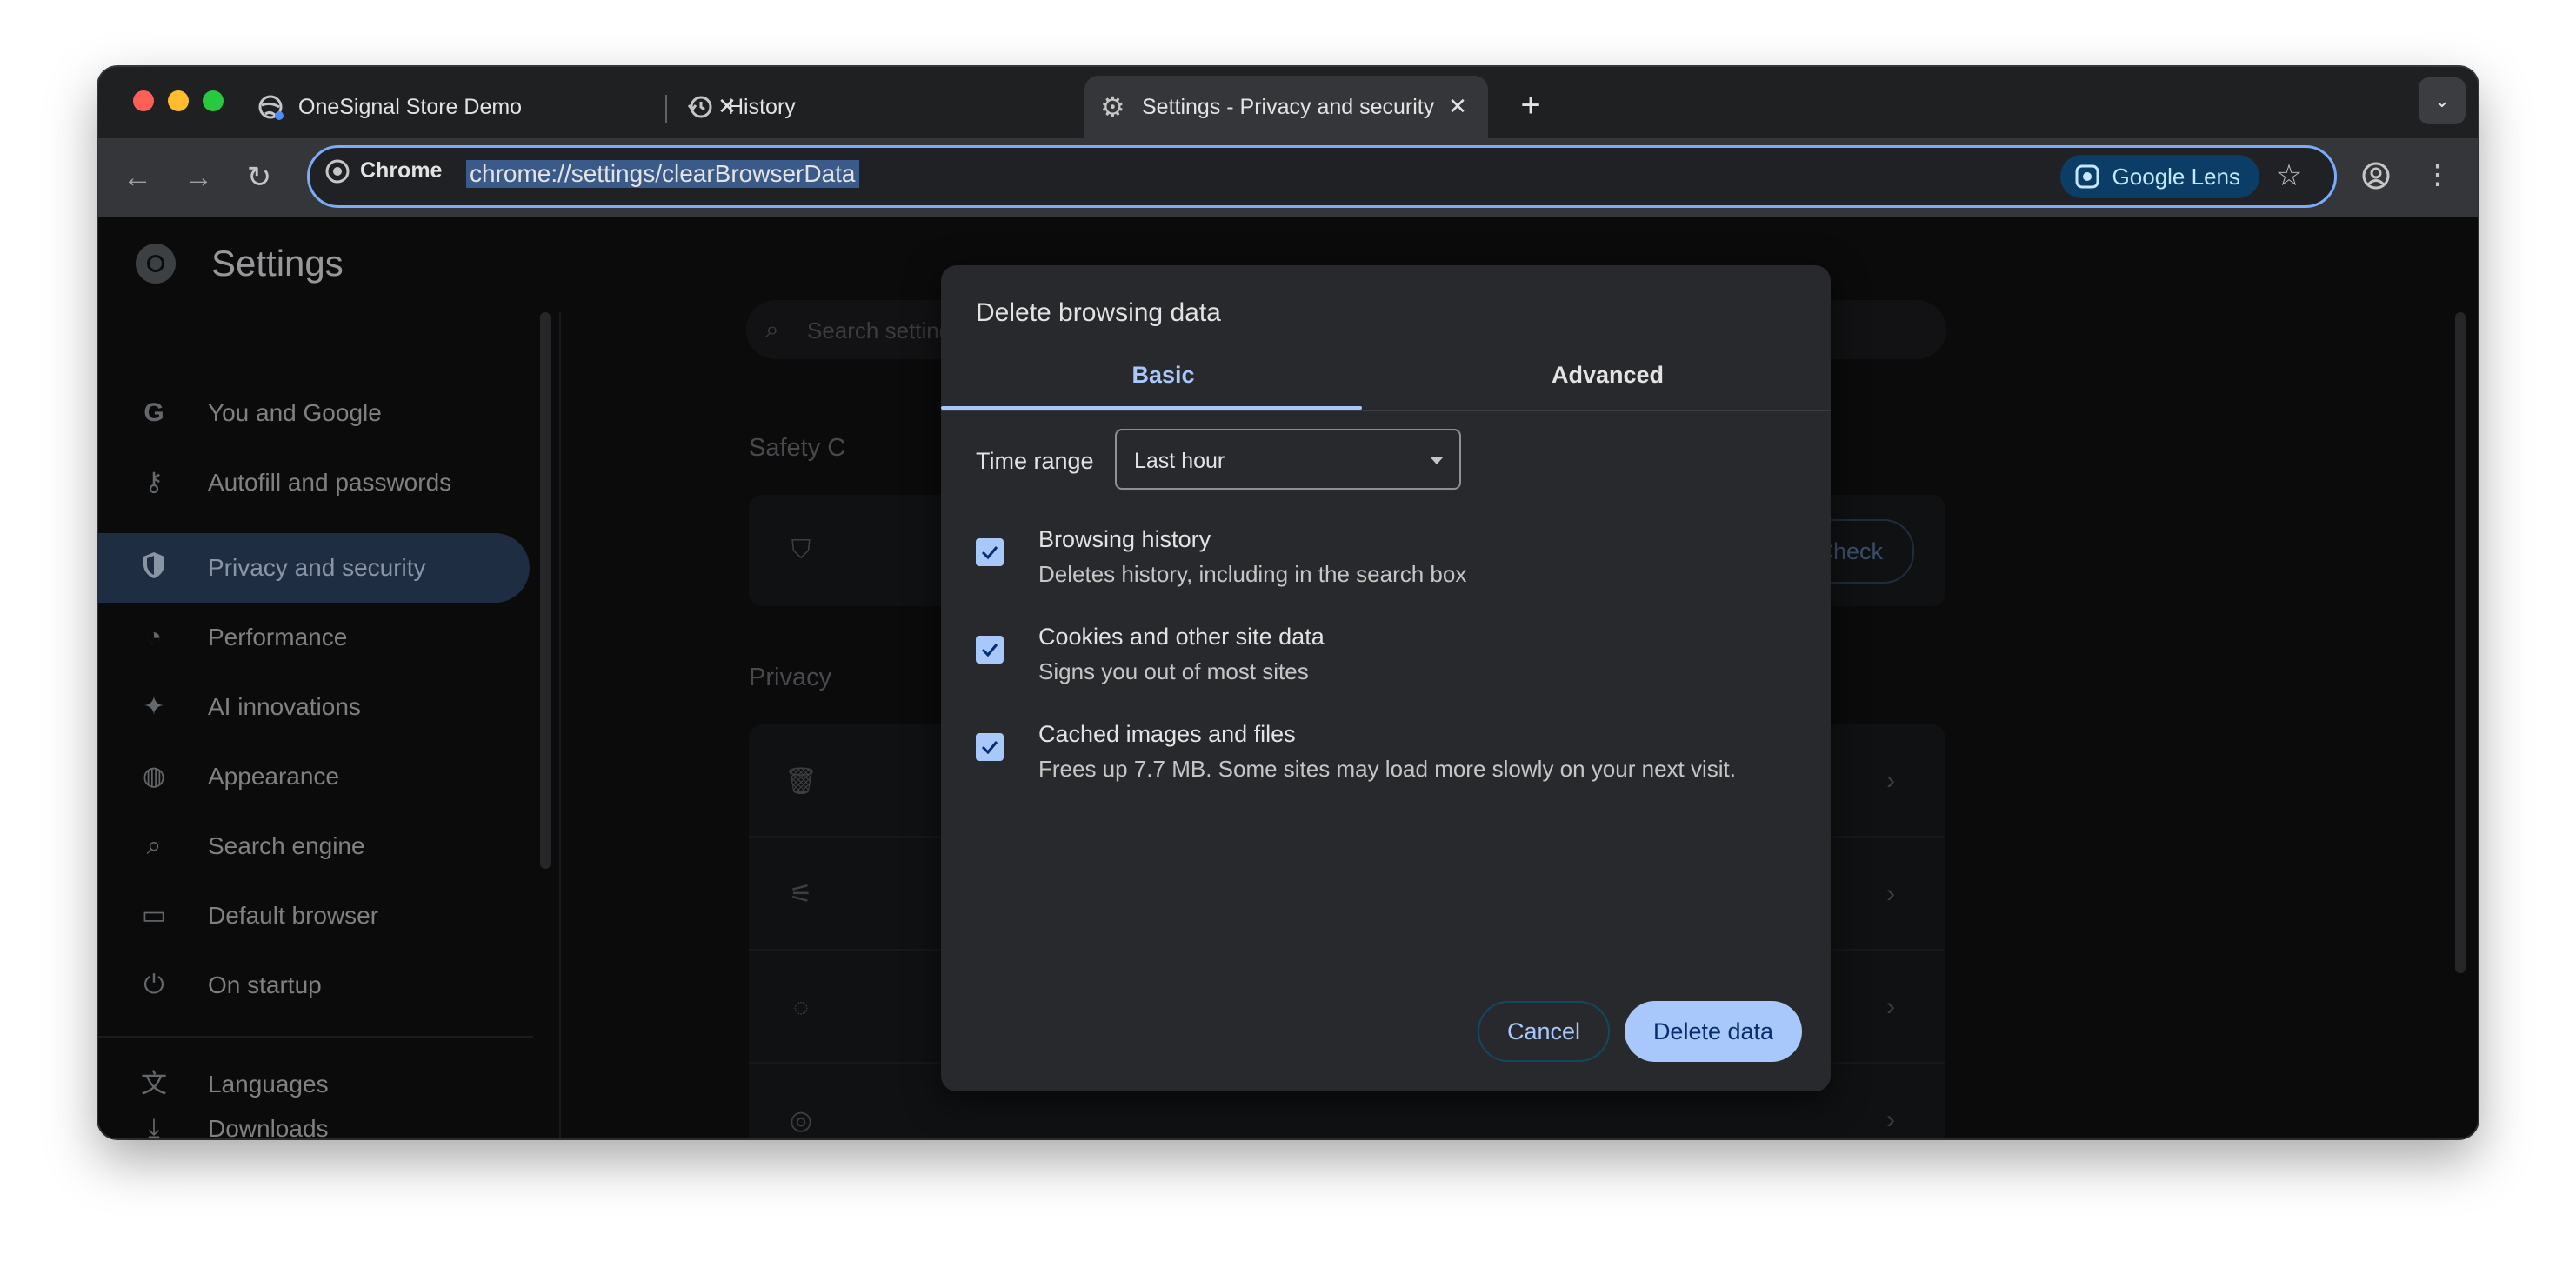  I want to click on globe-icon, so click(270, 107).